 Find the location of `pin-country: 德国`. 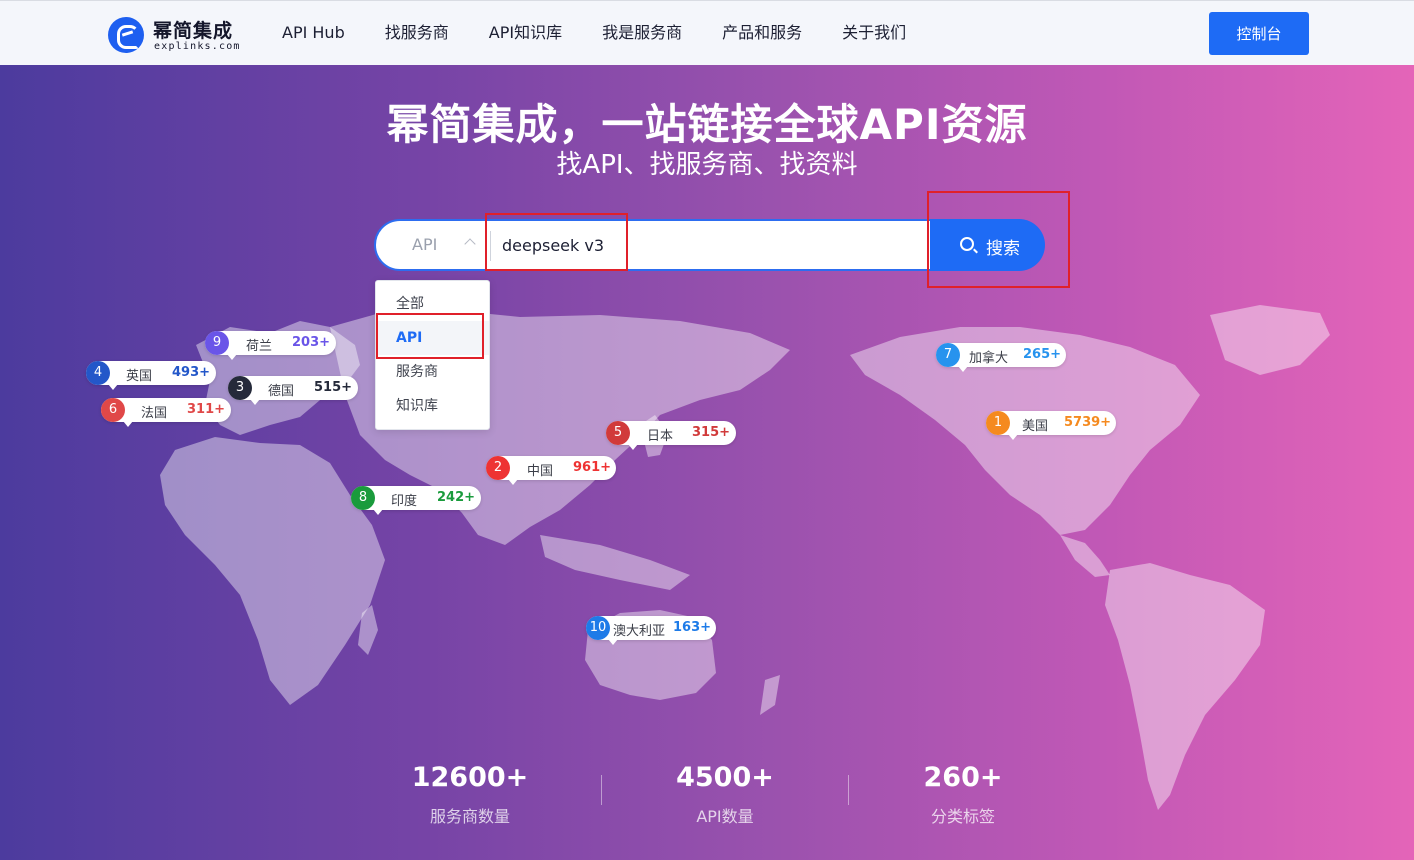

pin-country: 德国 is located at coordinates (281, 391).